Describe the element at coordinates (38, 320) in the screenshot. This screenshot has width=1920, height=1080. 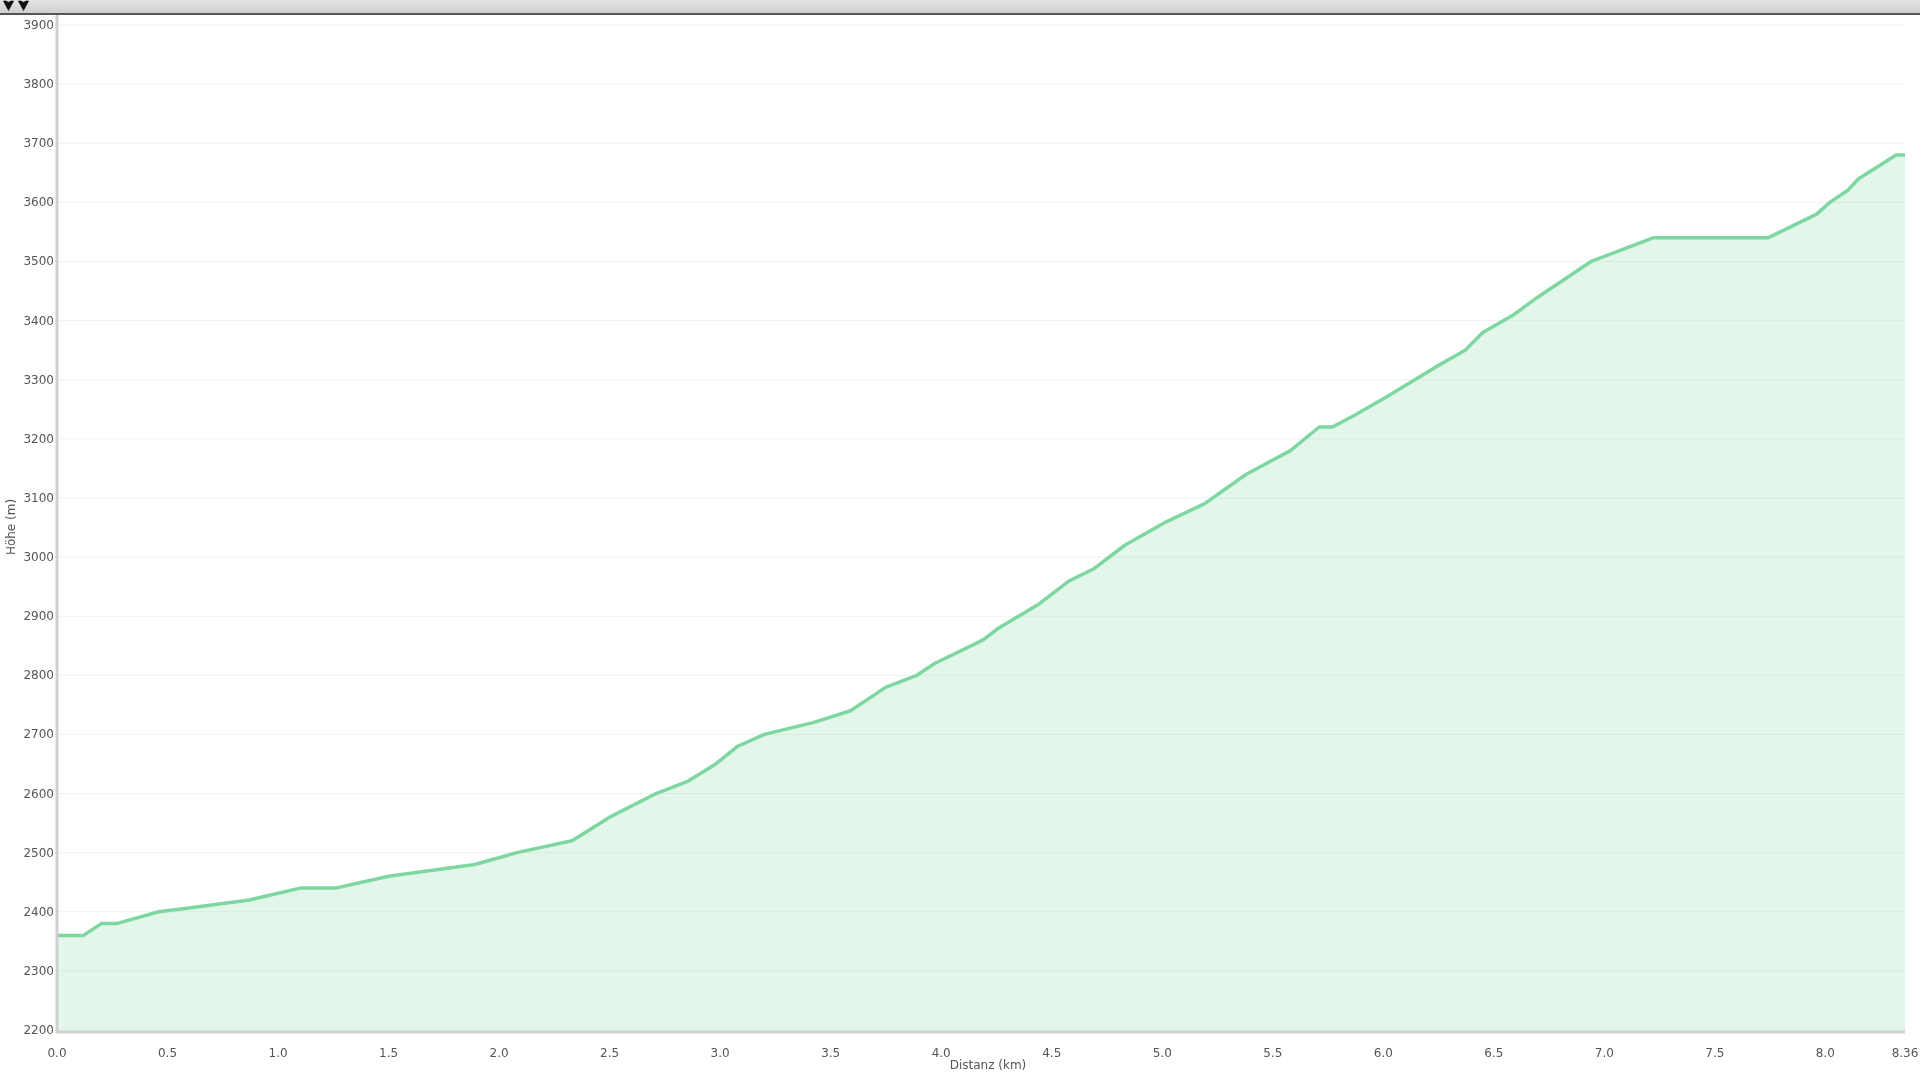
I see `y-tick-label: 3400` at that location.